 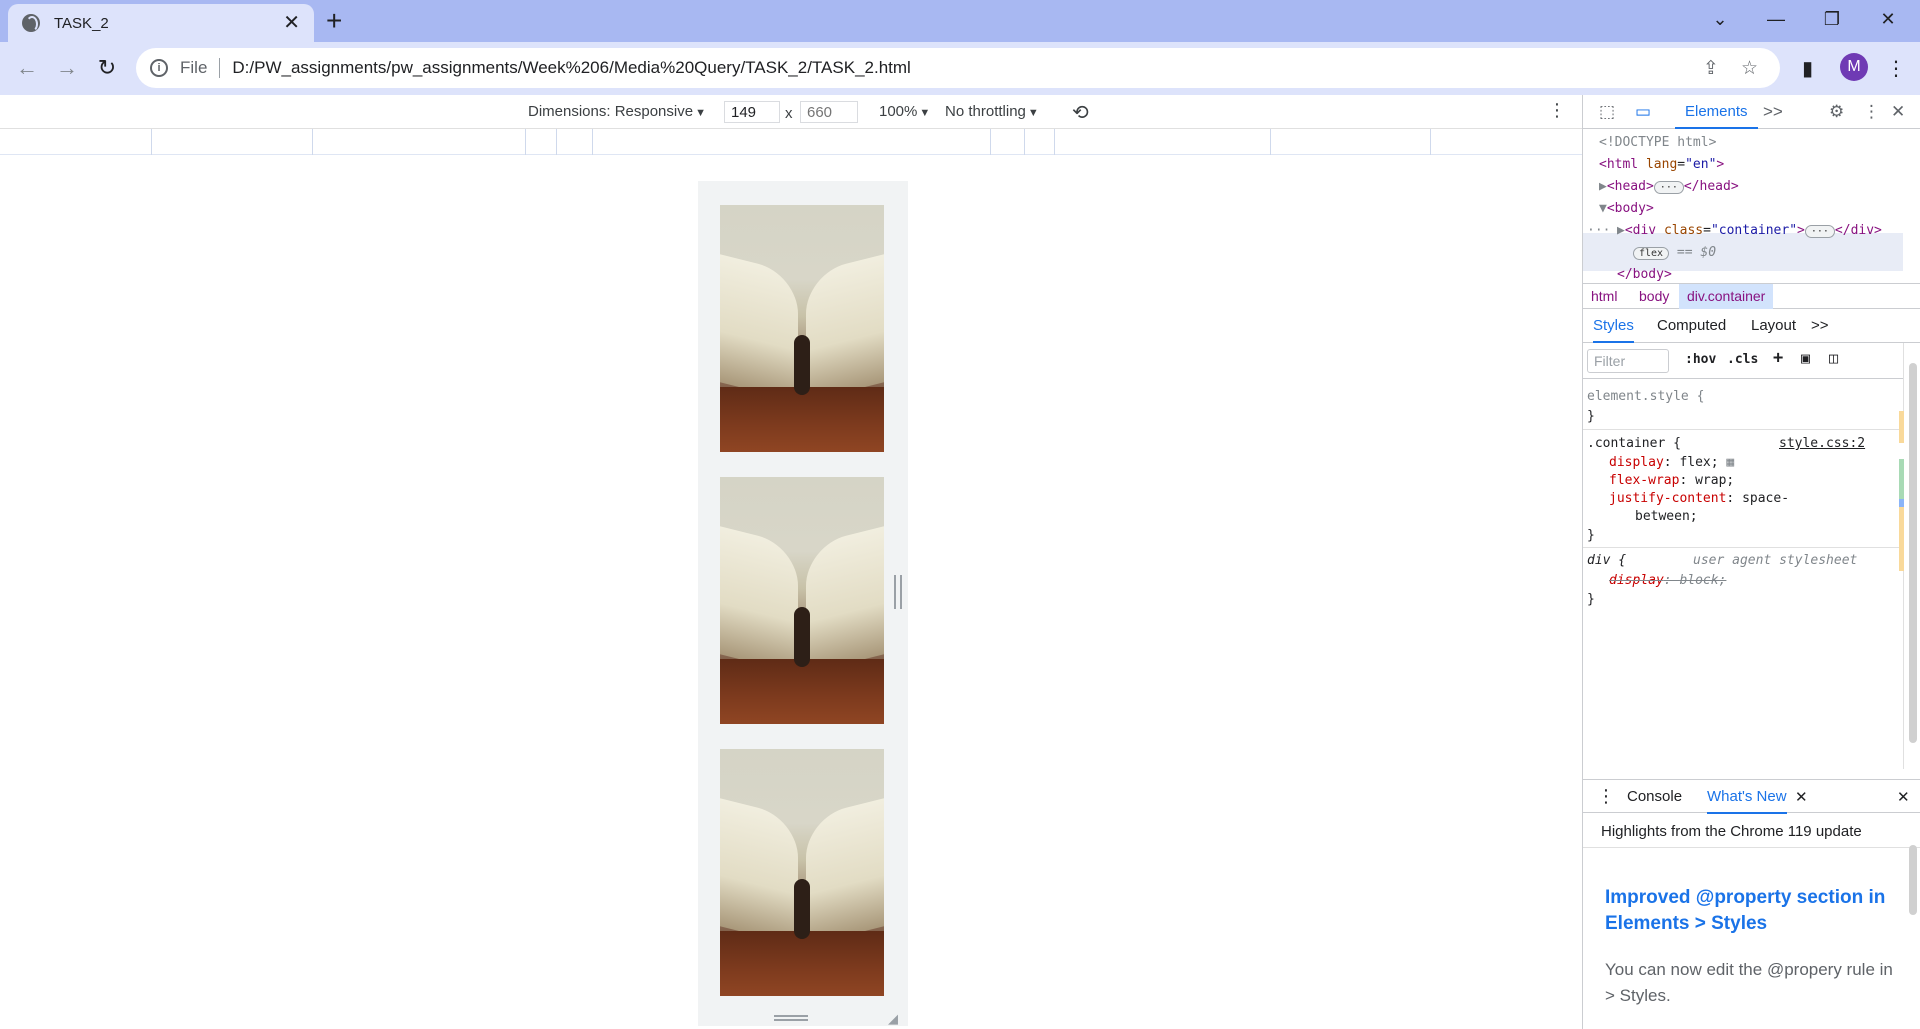 What do you see at coordinates (159, 68) in the screenshot?
I see `info-icon: i` at bounding box center [159, 68].